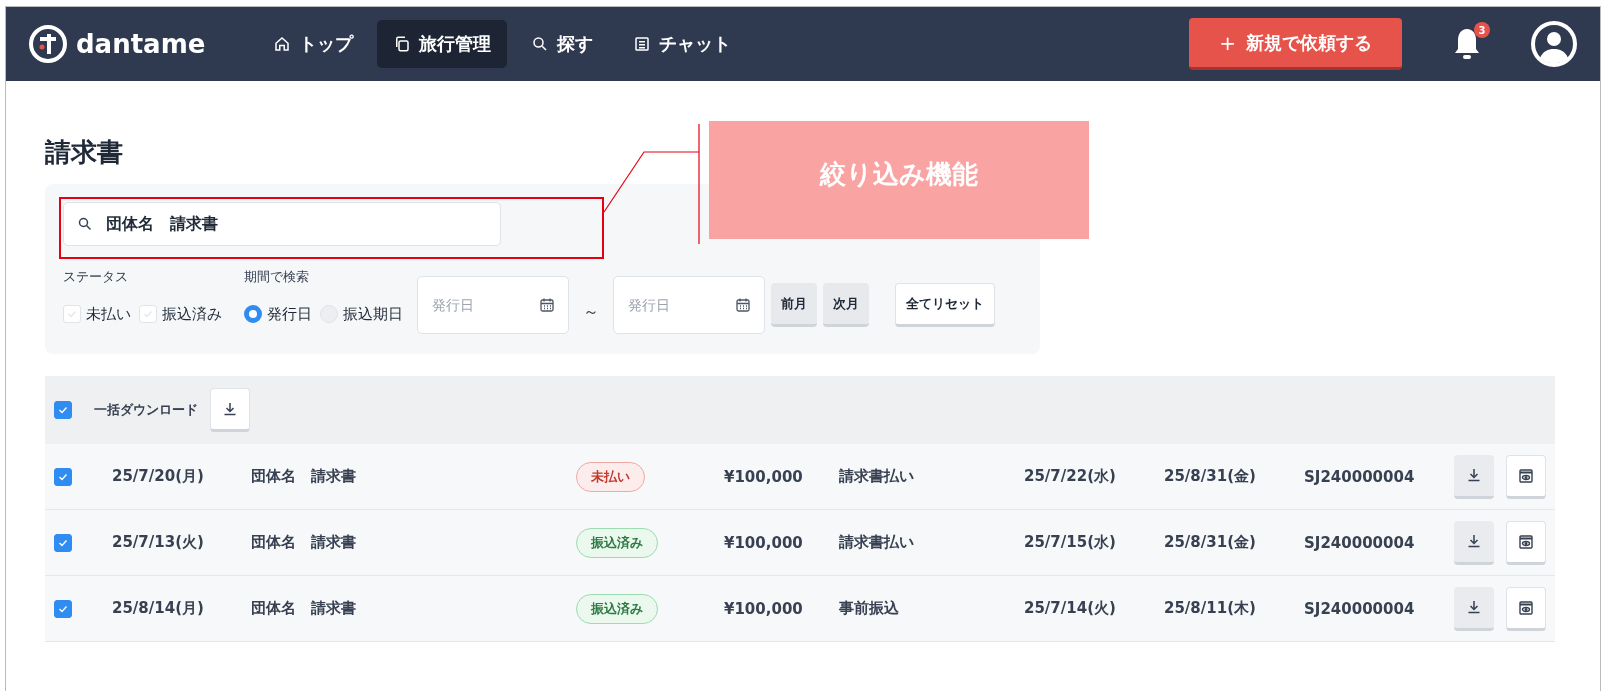  What do you see at coordinates (1554, 44) in the screenshot?
I see `avatar-icon` at bounding box center [1554, 44].